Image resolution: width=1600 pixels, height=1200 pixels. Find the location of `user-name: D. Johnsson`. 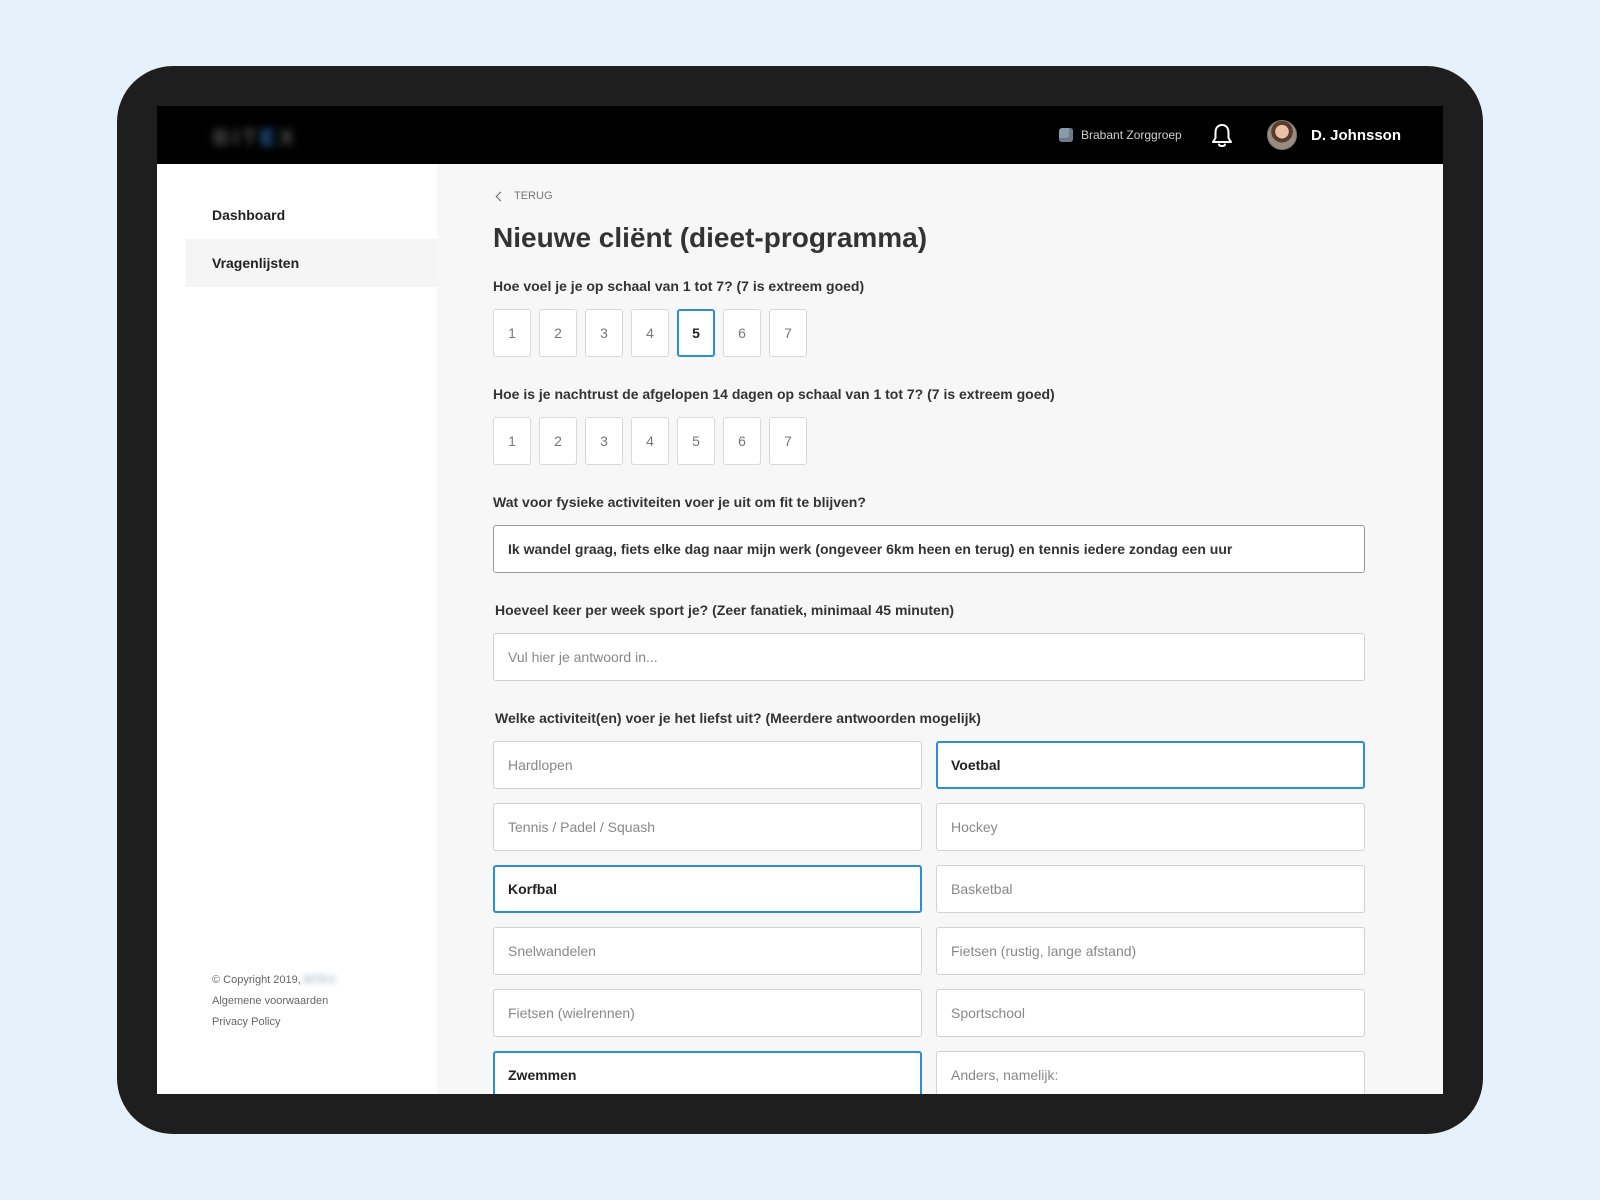

user-name: D. Johnsson is located at coordinates (1356, 135).